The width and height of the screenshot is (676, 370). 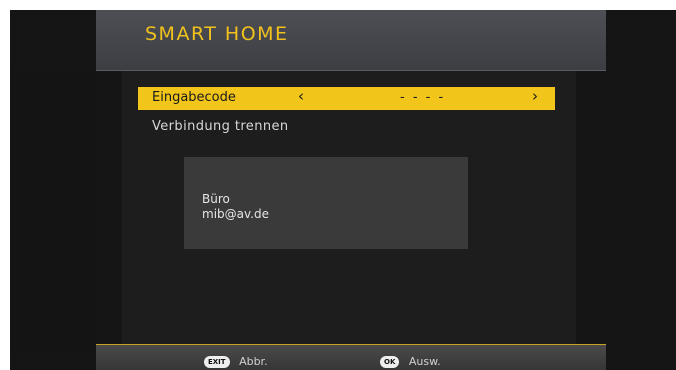 What do you see at coordinates (390, 362) in the screenshot?
I see `ok-key-icon: OK` at bounding box center [390, 362].